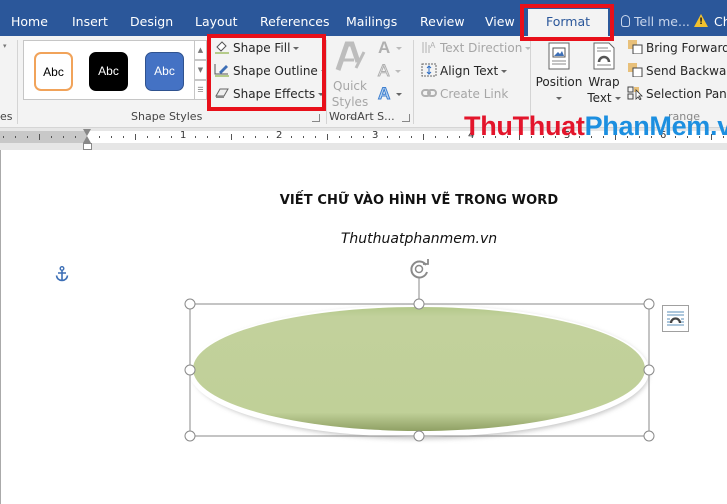 This screenshot has width=727, height=504. Describe the element at coordinates (62, 274) in the screenshot. I see `anchor-icon` at that location.